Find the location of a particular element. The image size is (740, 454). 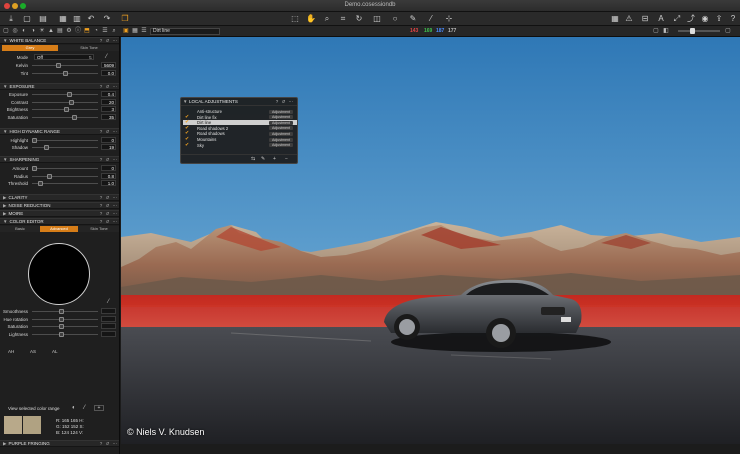

import-icon: ⤓ is located at coordinates (11, 19).